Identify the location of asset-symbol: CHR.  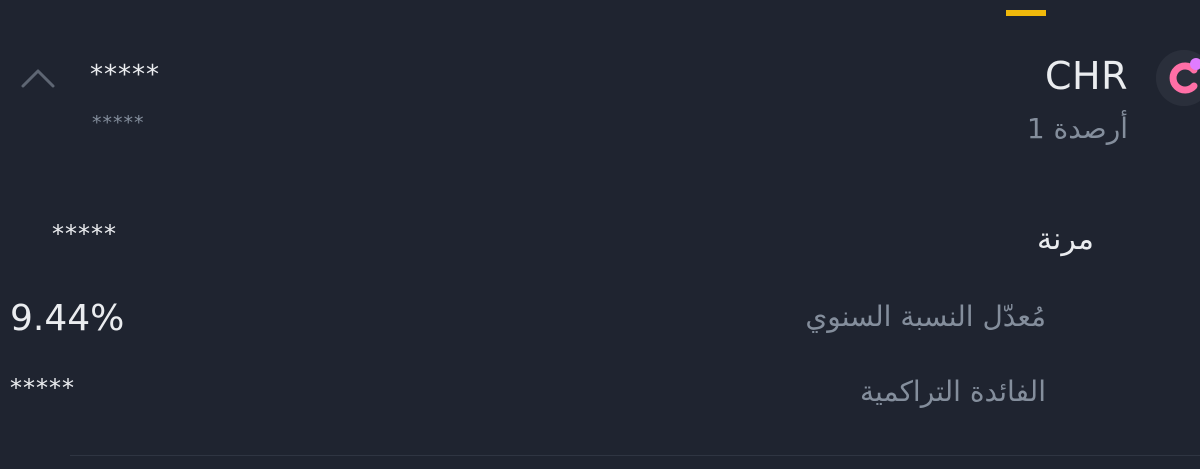
(1086, 76).